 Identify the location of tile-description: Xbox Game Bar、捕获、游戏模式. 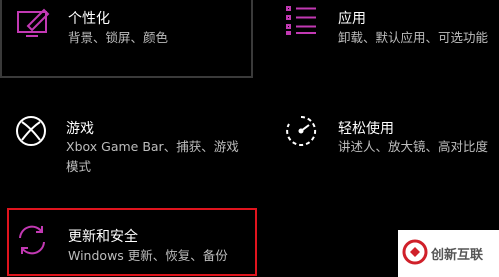
(152, 156).